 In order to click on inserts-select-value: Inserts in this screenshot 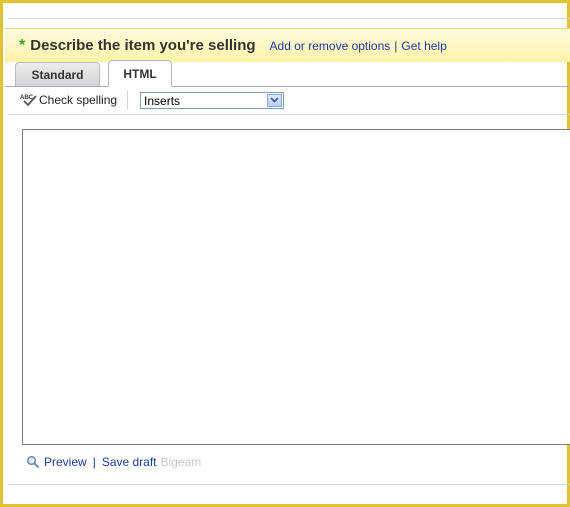, I will do `click(162, 100)`.